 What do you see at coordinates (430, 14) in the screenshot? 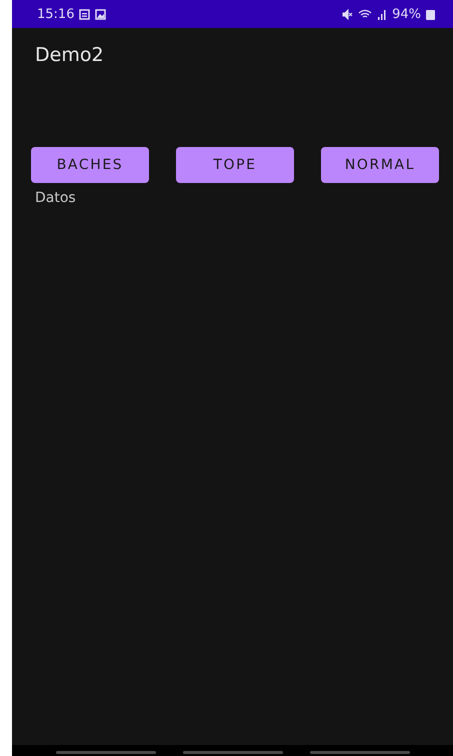
I see `battery-icon` at bounding box center [430, 14].